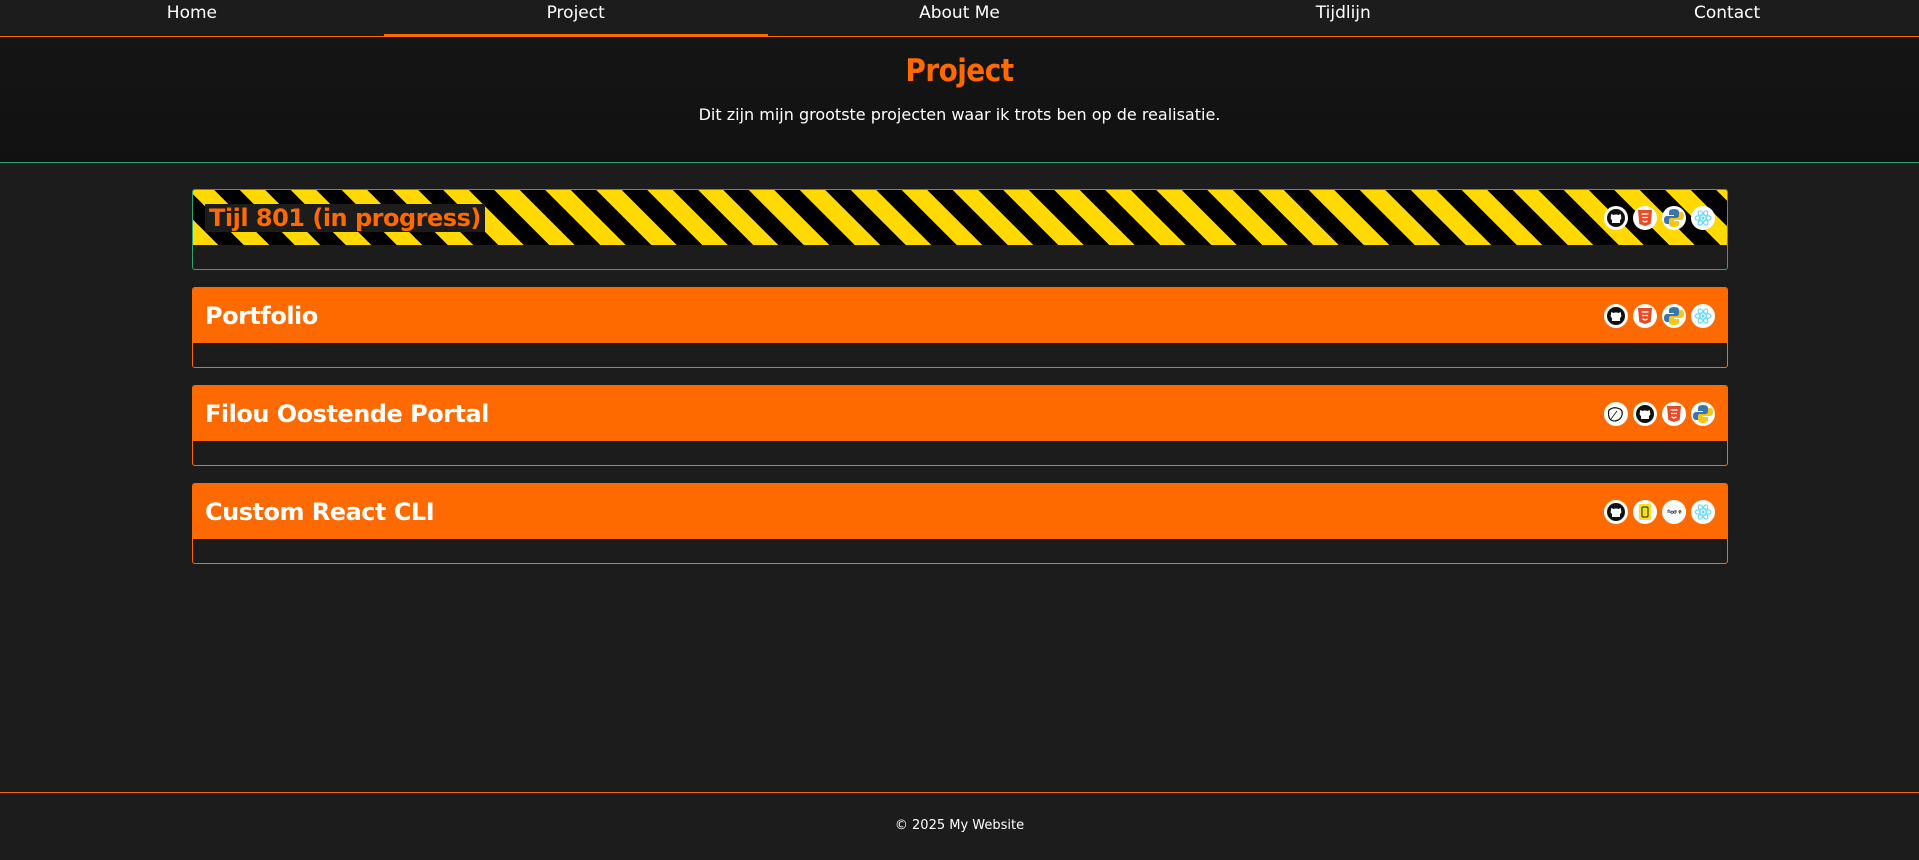 This screenshot has height=860, width=1919. I want to click on project-card-header: Tijl 801 (in progress), so click(960, 217).